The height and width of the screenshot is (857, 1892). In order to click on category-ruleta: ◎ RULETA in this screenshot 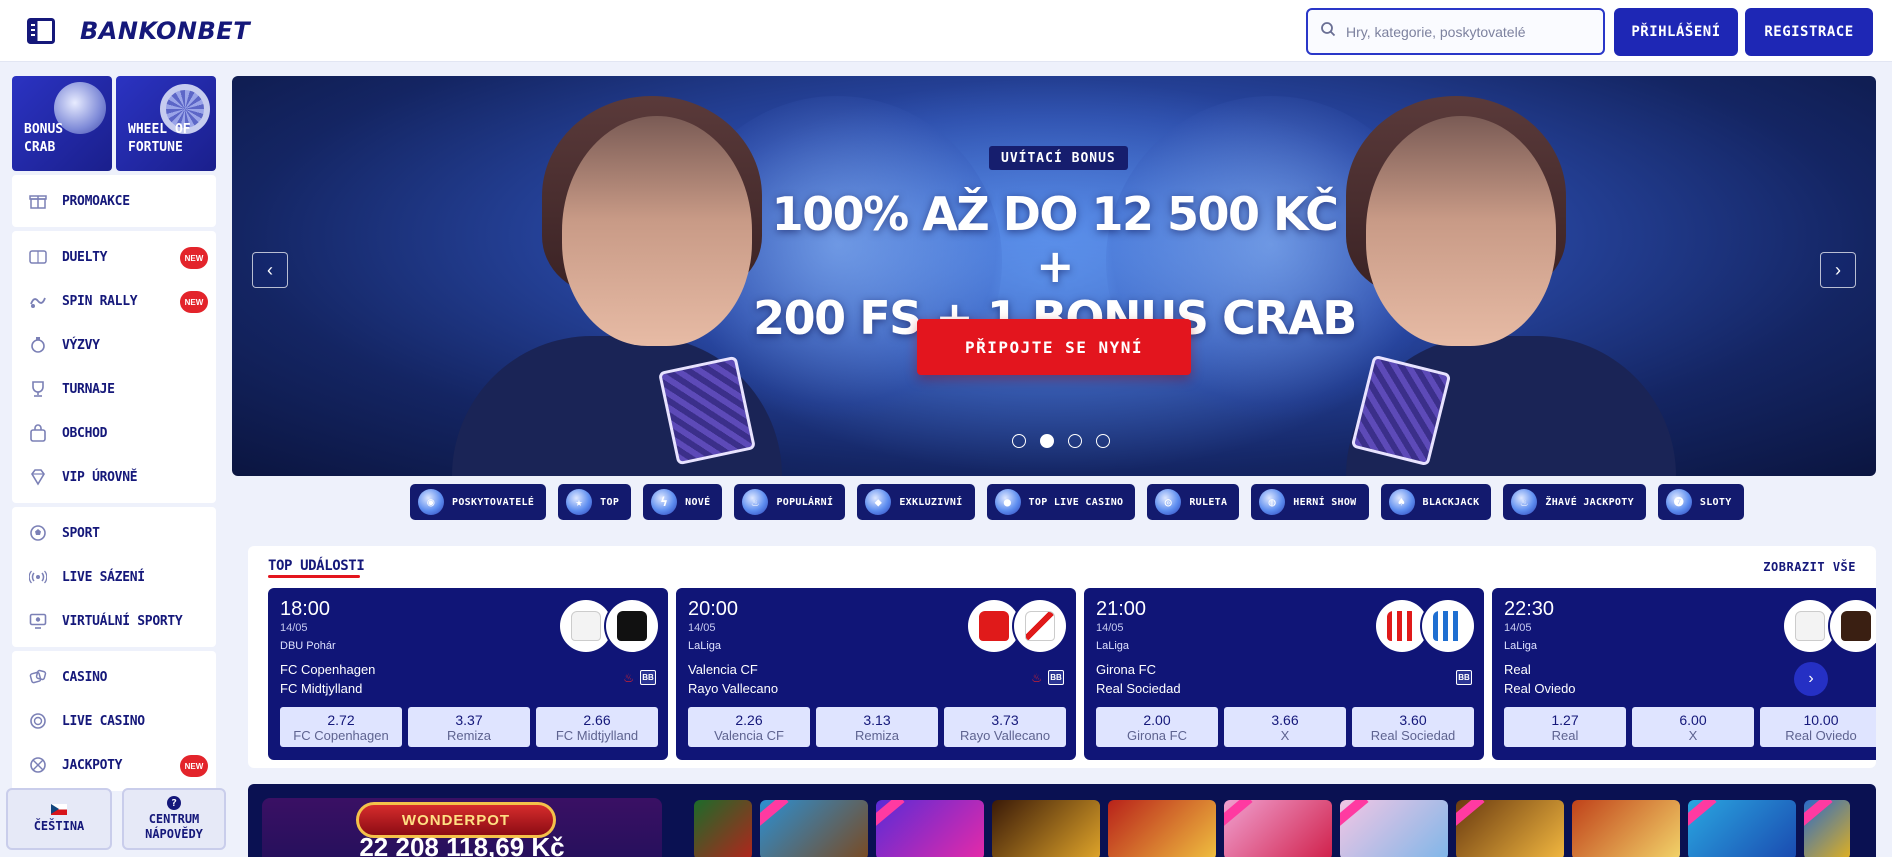, I will do `click(1193, 502)`.